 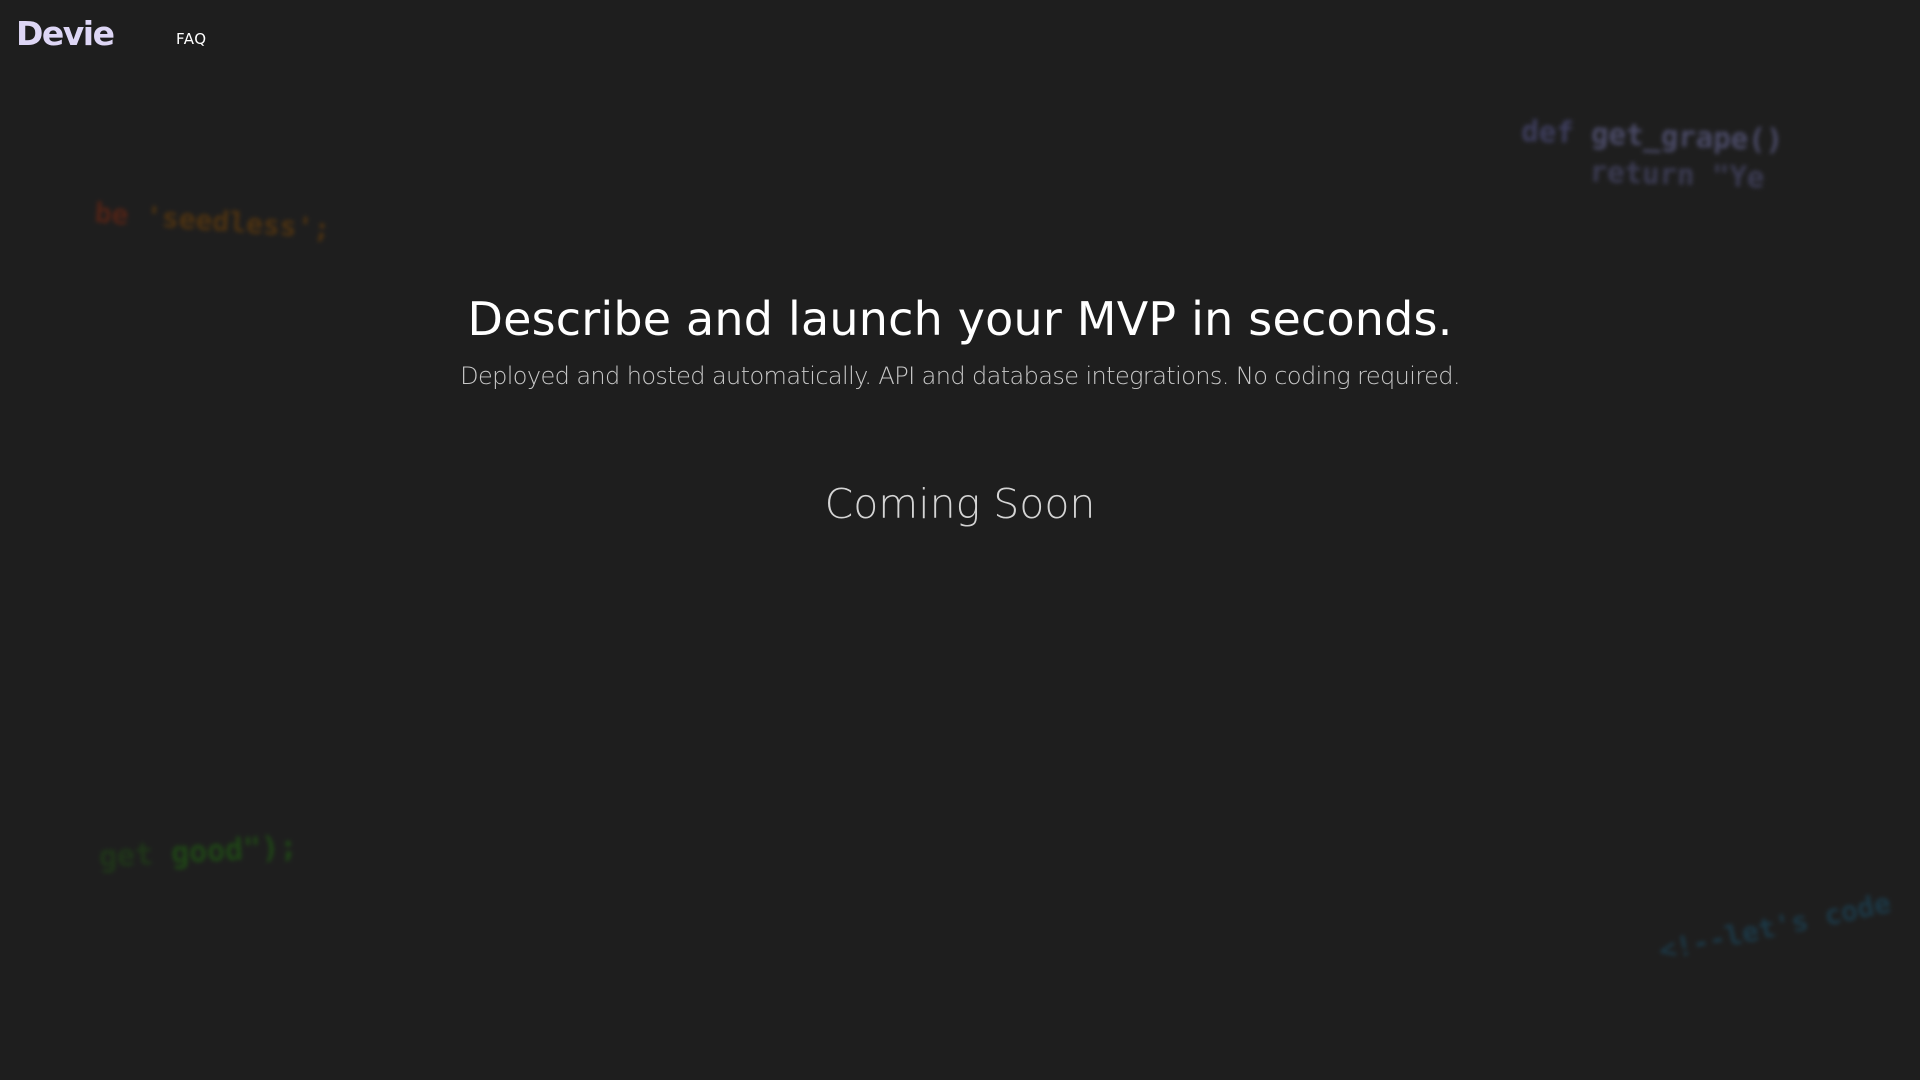 I want to click on background-code-good: get good");, so click(x=198, y=852).